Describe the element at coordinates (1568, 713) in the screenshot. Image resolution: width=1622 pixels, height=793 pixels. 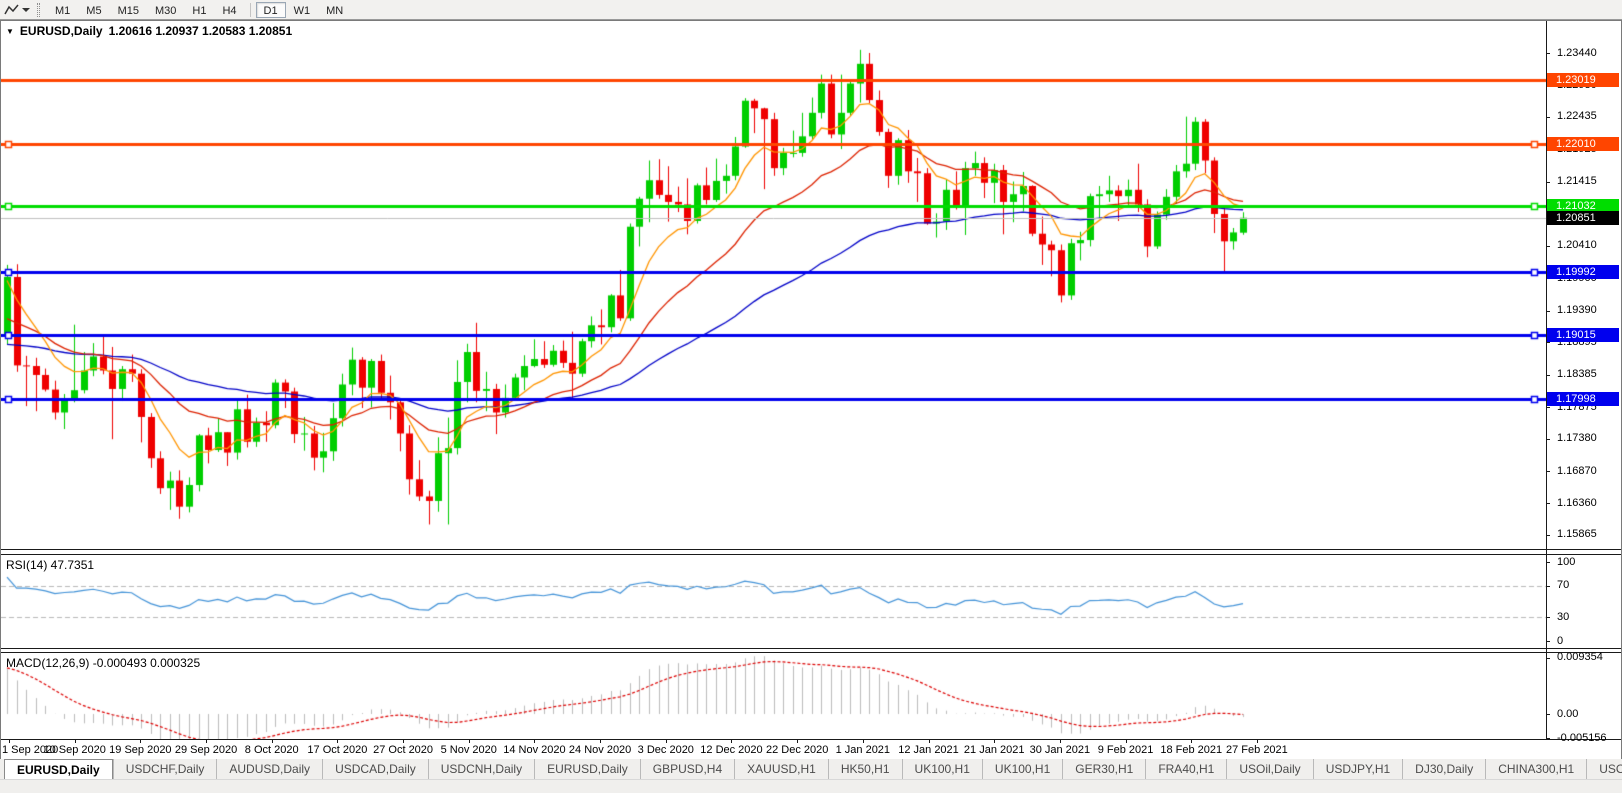
I see `macd-axis-label: 0.00` at that location.